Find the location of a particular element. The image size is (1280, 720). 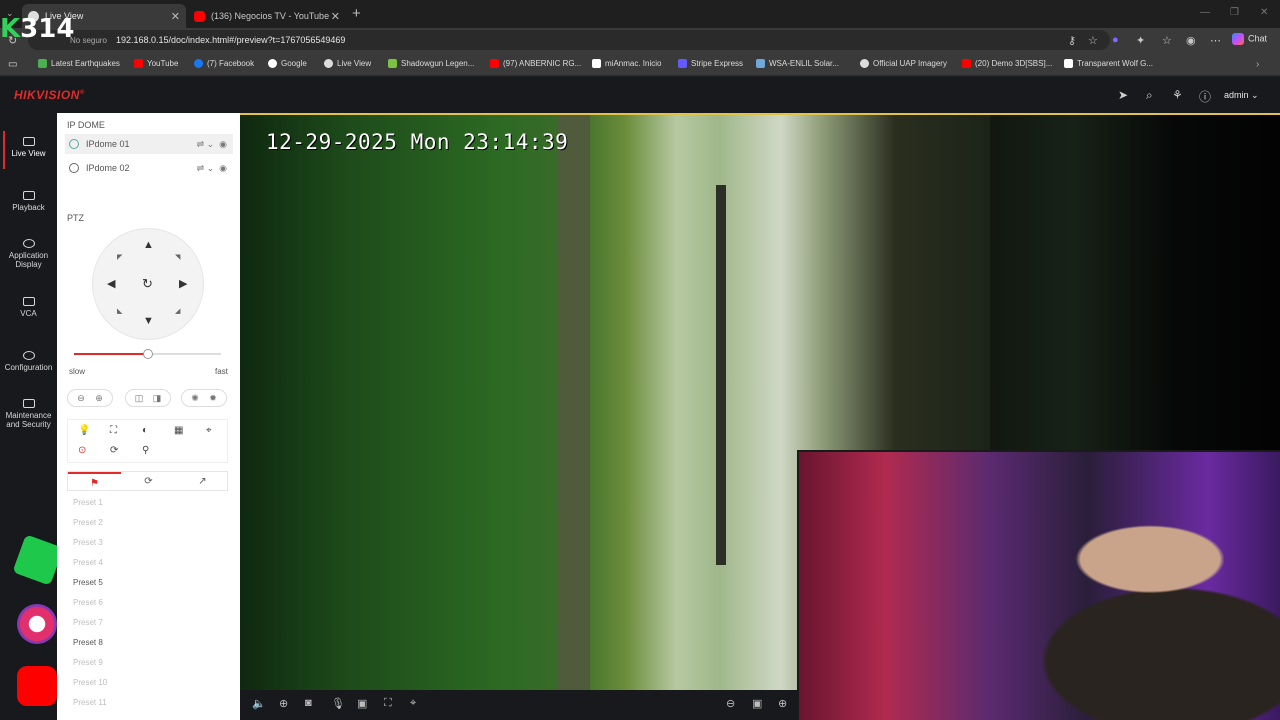

audio-icon: 🔈 is located at coordinates (259, 703).